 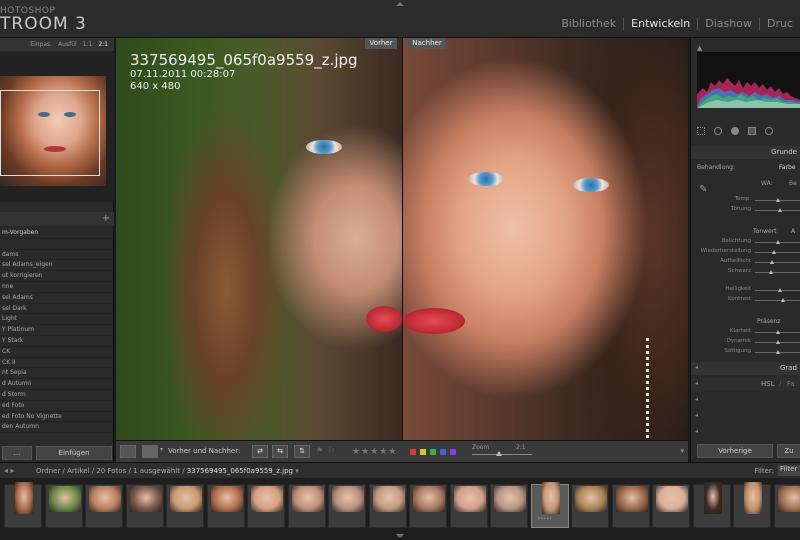 What do you see at coordinates (57, 309) in the screenshot?
I see `preset-item: sel Dark` at bounding box center [57, 309].